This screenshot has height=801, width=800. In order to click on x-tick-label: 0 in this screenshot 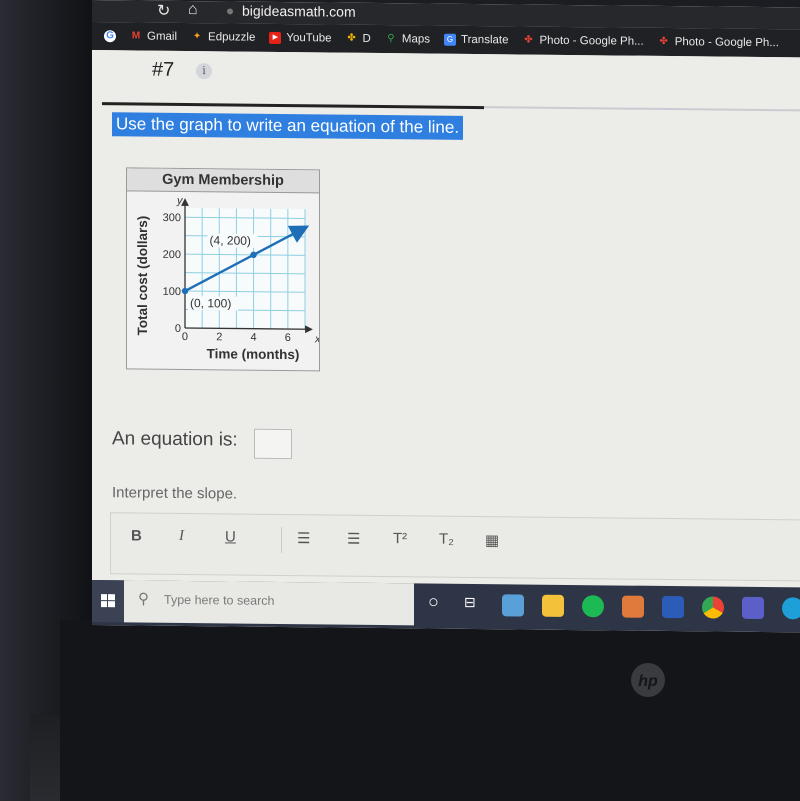, I will do `click(185, 337)`.